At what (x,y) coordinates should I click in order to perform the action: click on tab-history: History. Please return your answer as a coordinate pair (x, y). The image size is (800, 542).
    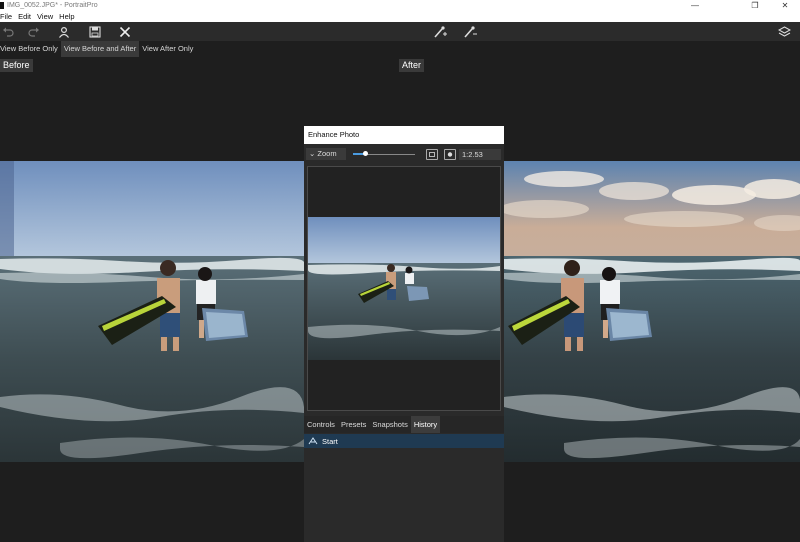
    Looking at the image, I should click on (425, 424).